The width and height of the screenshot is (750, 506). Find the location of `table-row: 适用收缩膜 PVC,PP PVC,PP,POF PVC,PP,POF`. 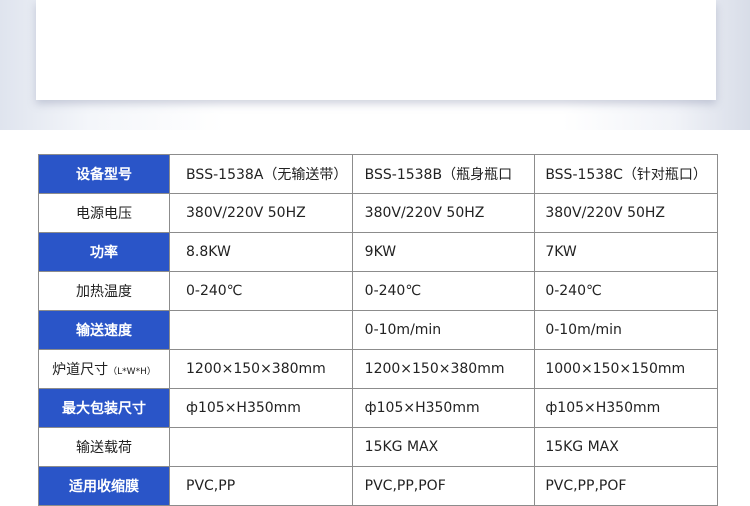

table-row: 适用收缩膜 PVC,PP PVC,PP,POF PVC,PP,POF is located at coordinates (378, 486).